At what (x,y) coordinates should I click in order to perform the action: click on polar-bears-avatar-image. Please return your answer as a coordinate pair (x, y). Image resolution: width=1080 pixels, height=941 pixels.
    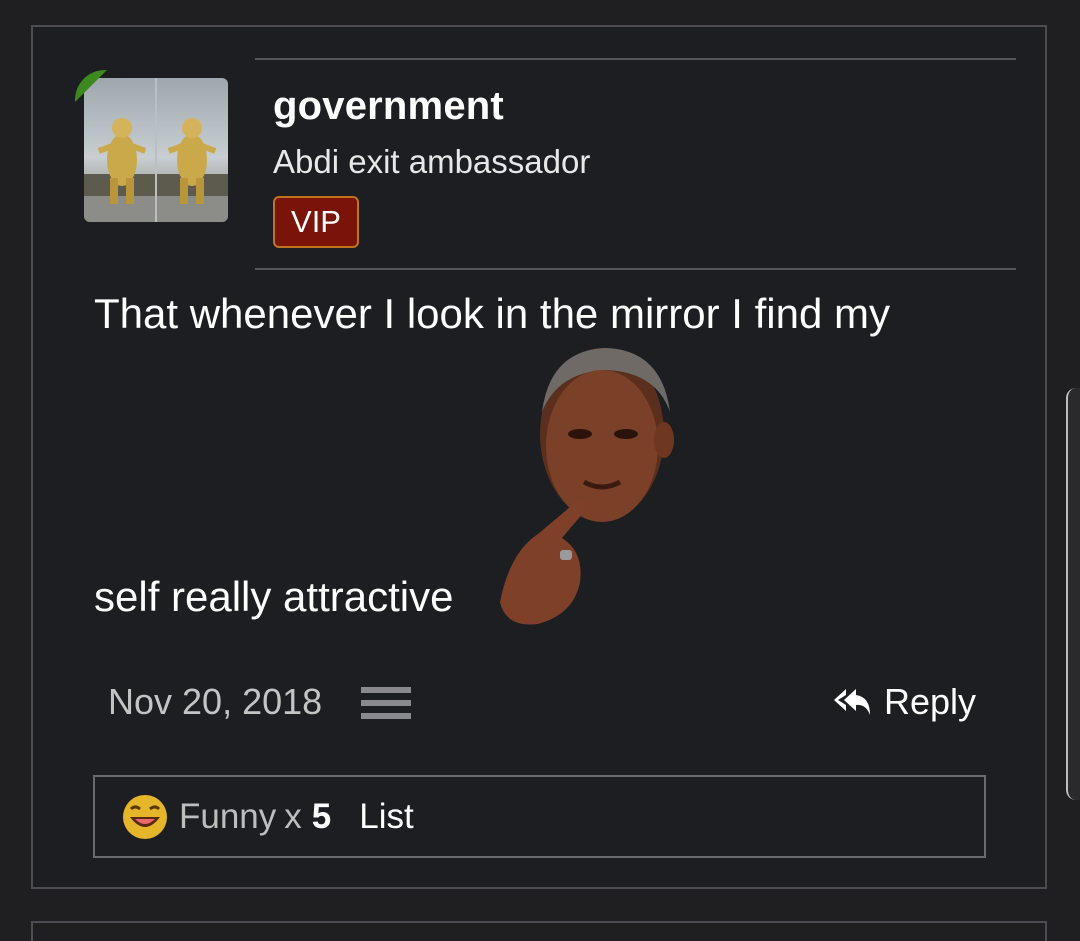
    Looking at the image, I should click on (156, 150).